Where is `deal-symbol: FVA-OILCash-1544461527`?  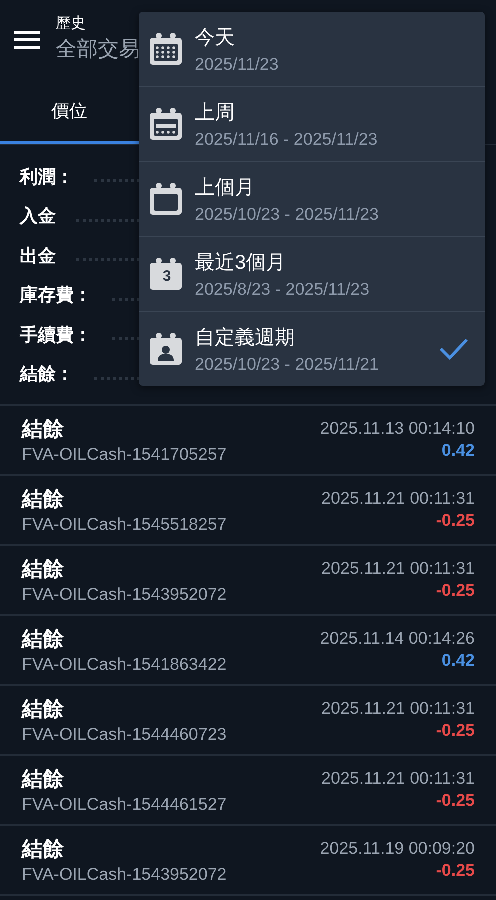 deal-symbol: FVA-OILCash-1544461527 is located at coordinates (124, 805).